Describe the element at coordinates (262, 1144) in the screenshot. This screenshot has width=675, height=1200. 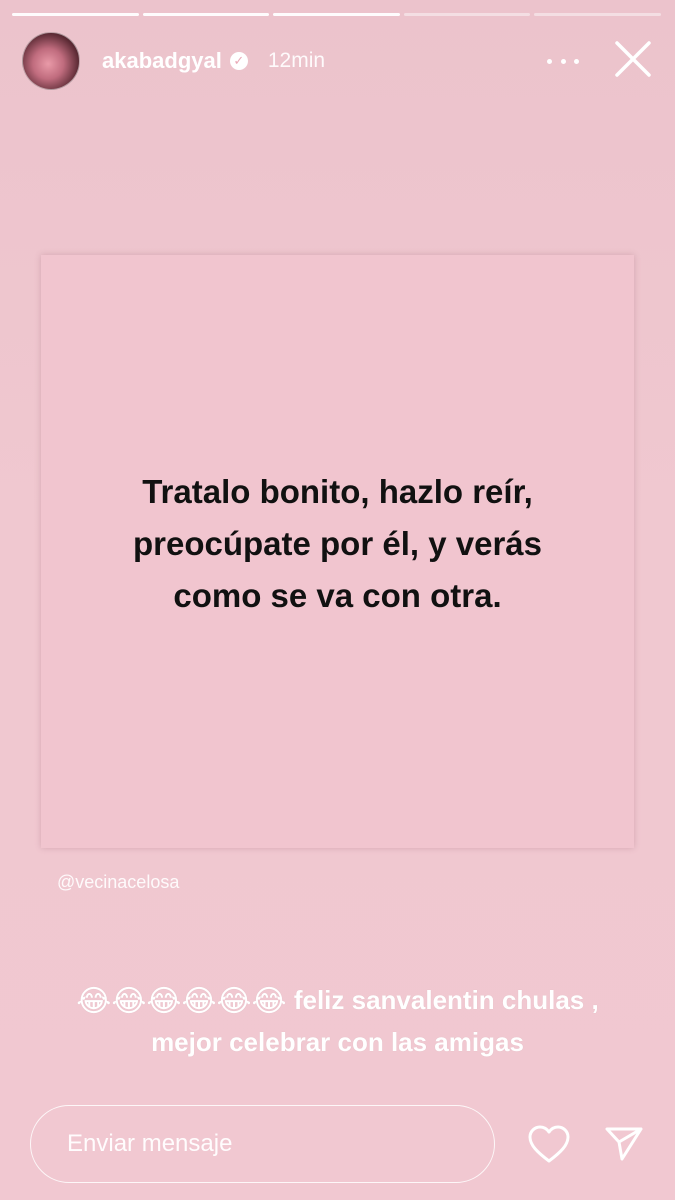
I see `message-input` at that location.